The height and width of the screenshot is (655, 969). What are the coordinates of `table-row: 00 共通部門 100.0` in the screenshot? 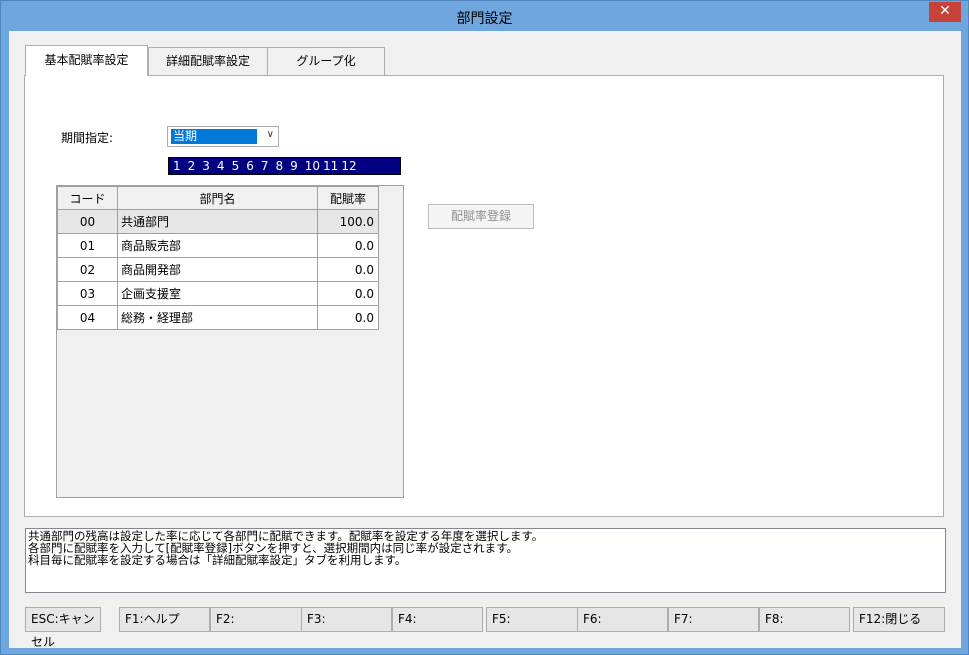 It's located at (218, 221).